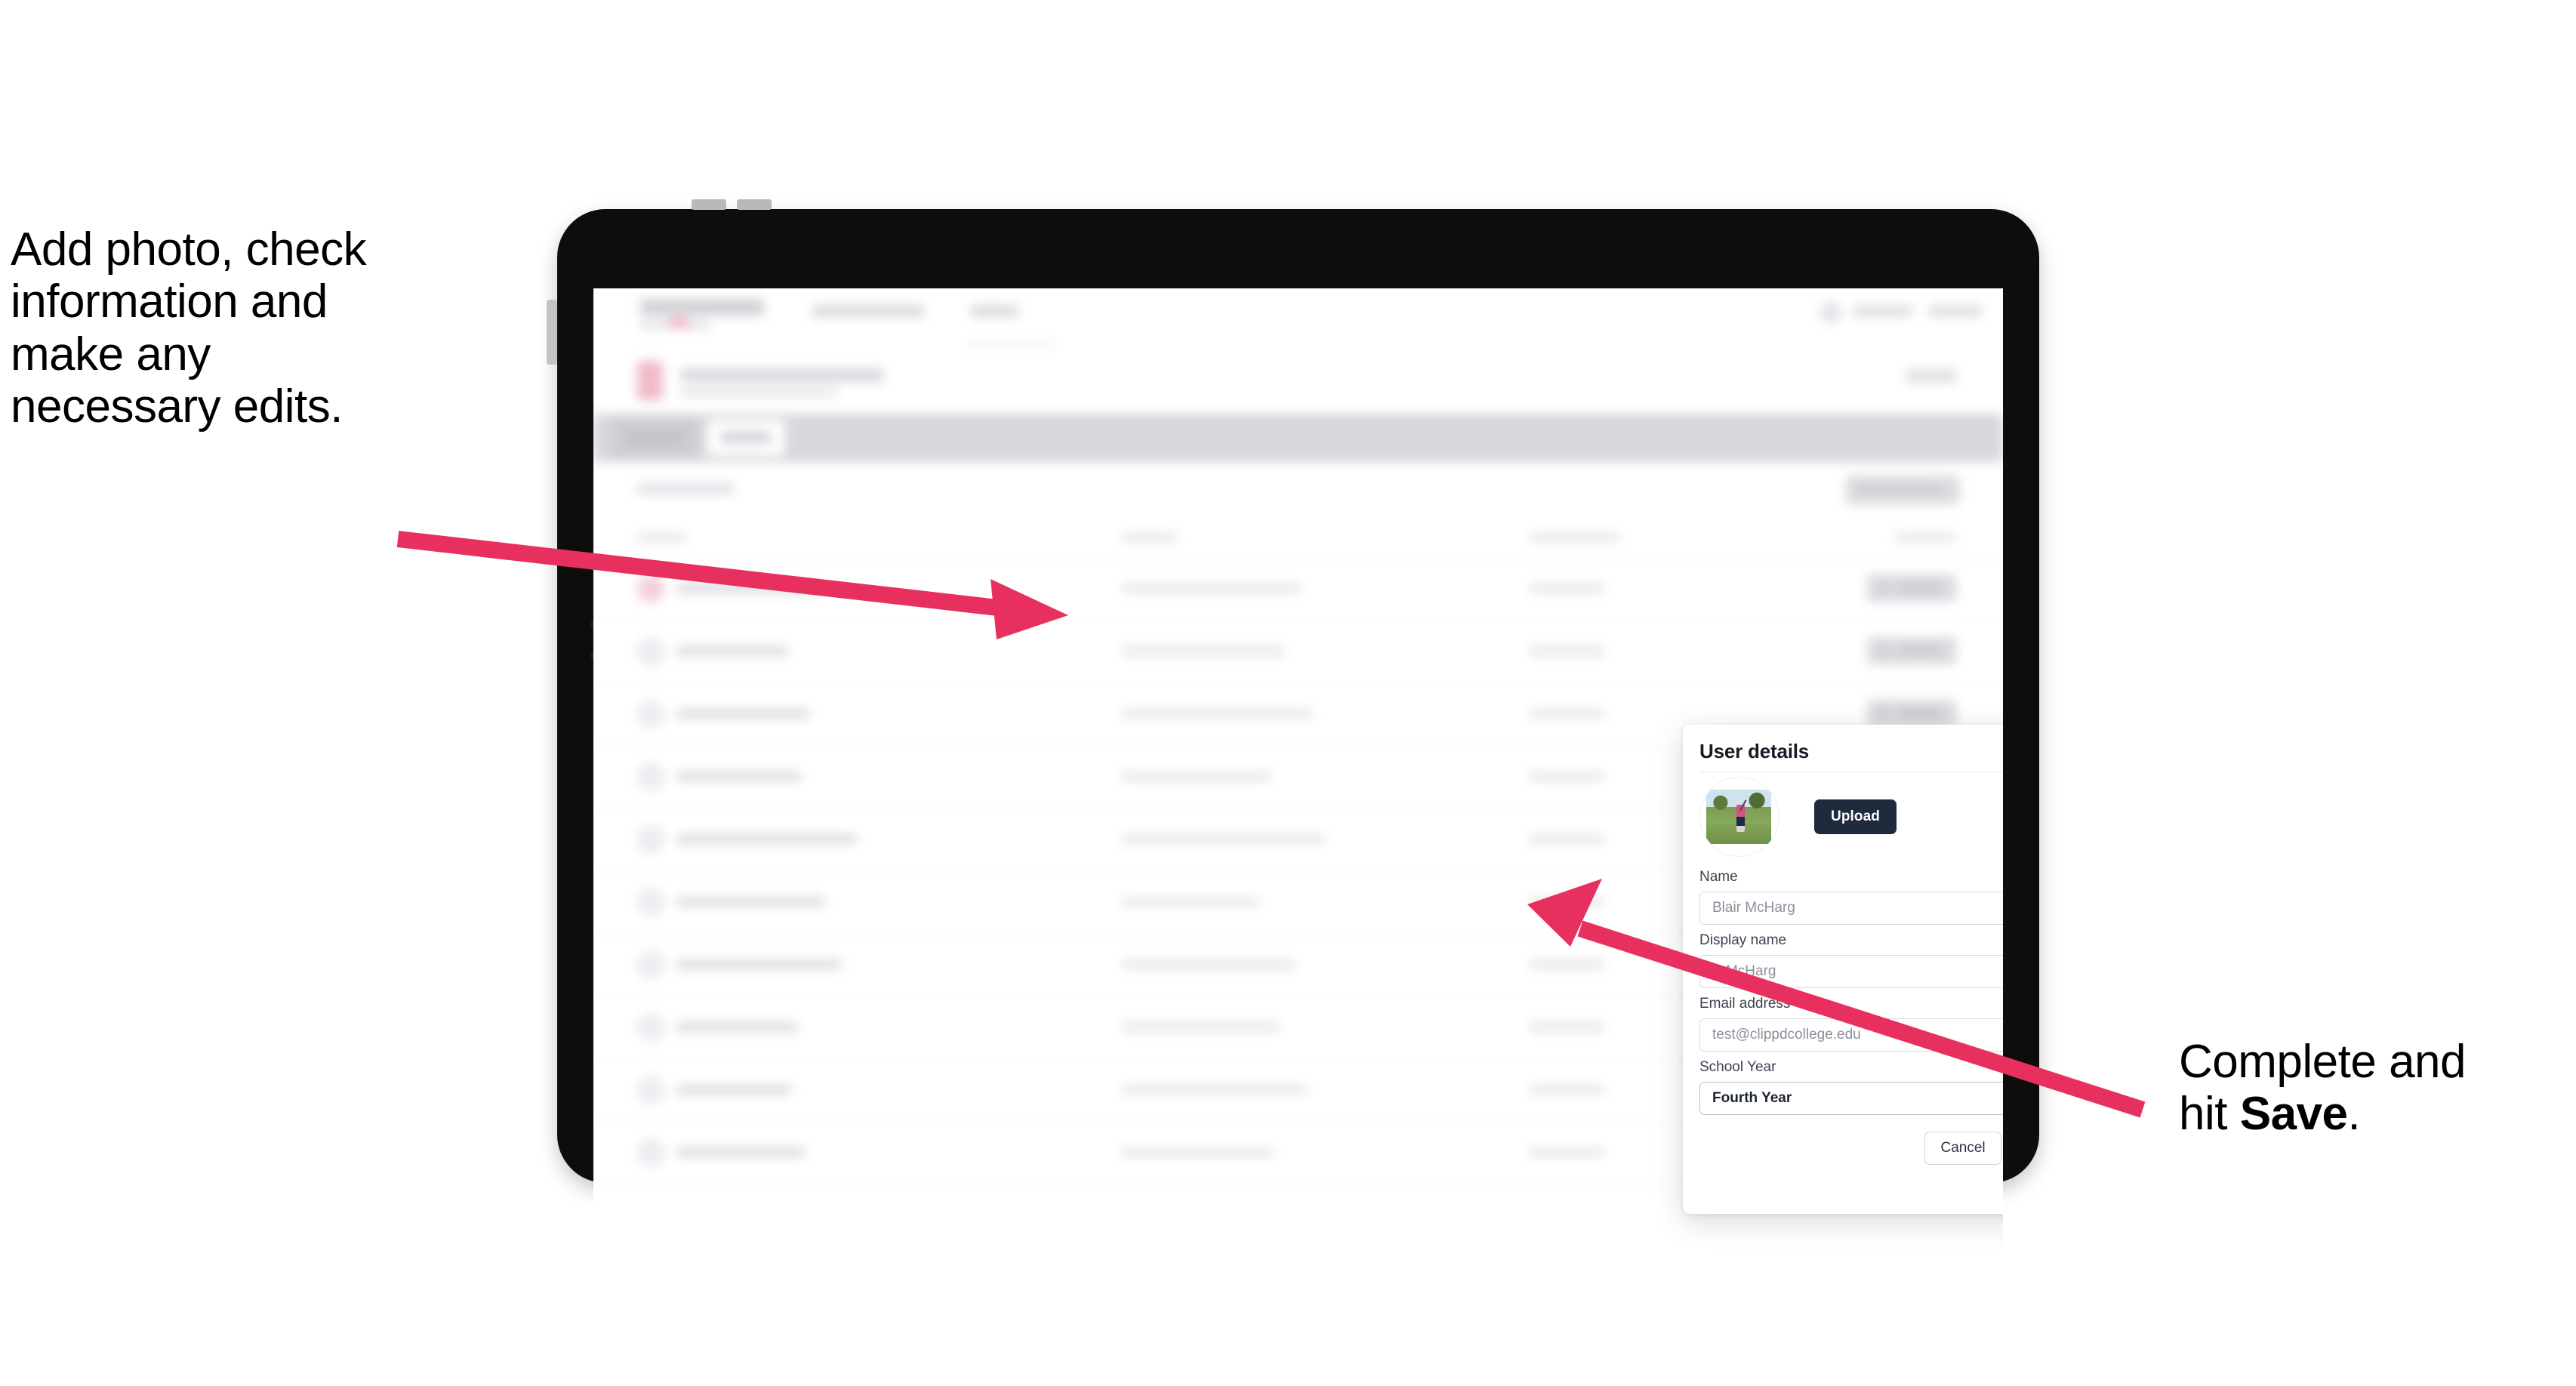 The image size is (2576, 1386). I want to click on header-signout-link, so click(1955, 311).